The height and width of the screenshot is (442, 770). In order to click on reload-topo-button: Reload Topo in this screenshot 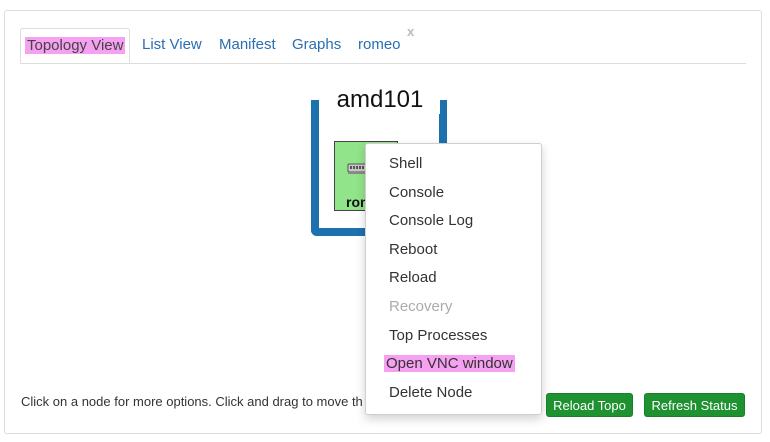, I will do `click(589, 405)`.